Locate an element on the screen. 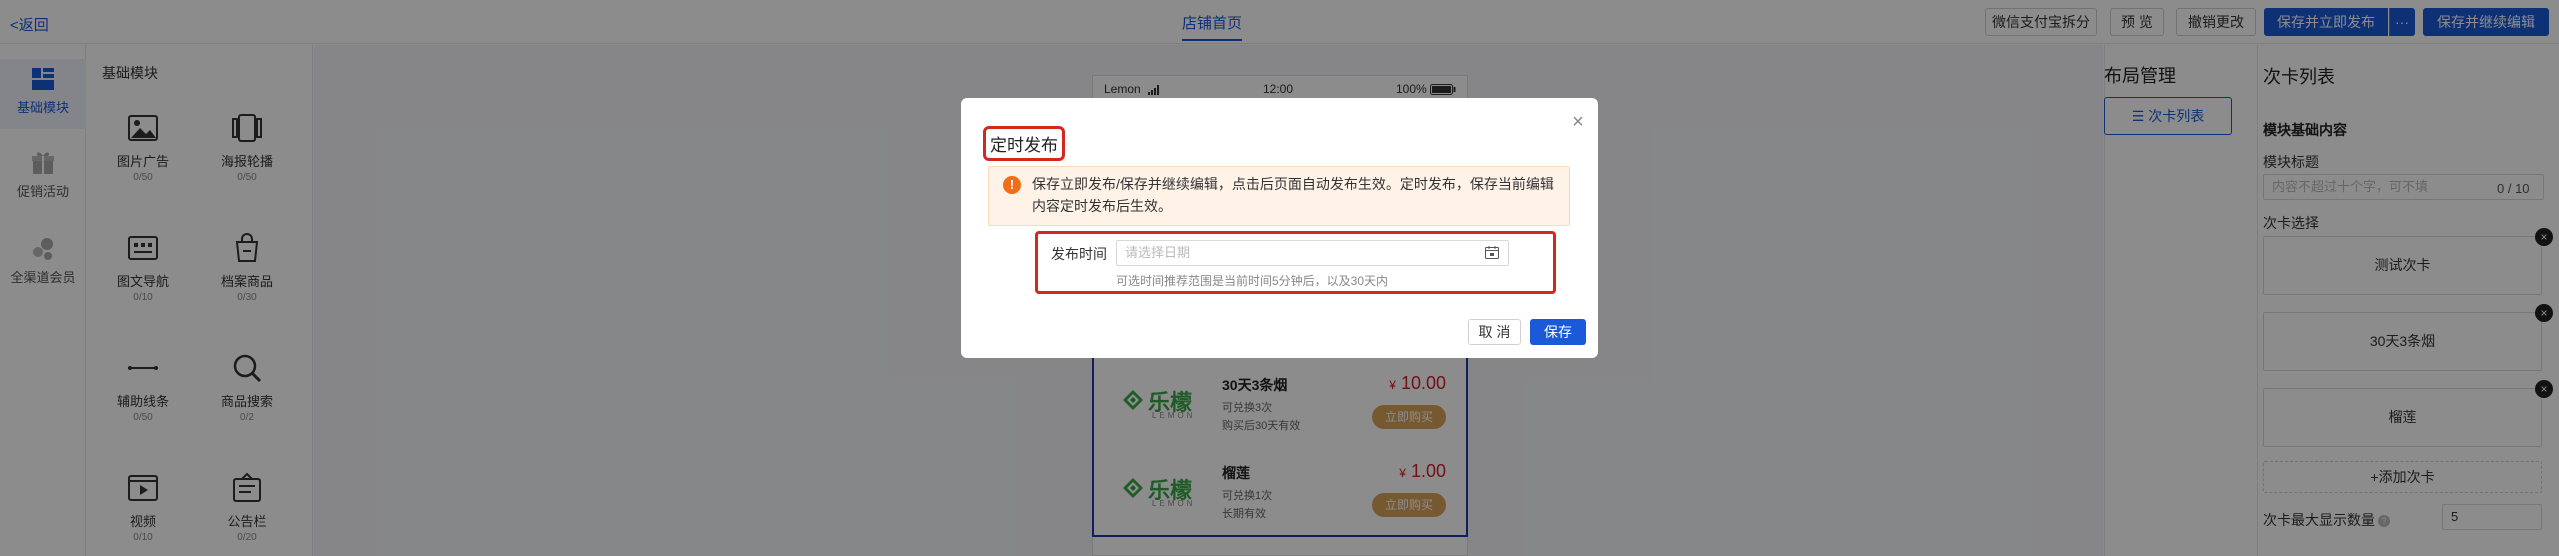 The width and height of the screenshot is (2559, 556). cancel-button: 取 消 is located at coordinates (1494, 332).